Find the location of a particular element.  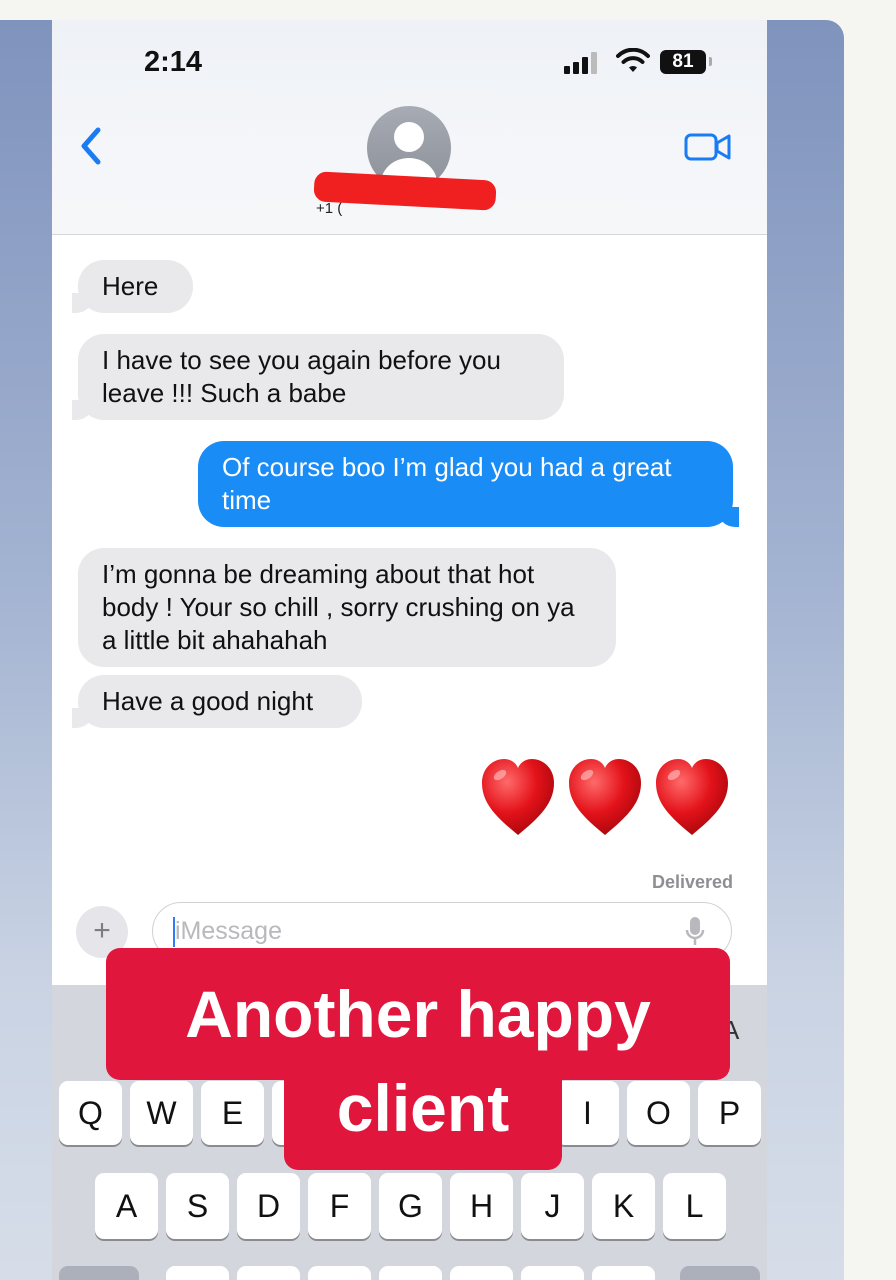

avatar-head is located at coordinates (409, 137).